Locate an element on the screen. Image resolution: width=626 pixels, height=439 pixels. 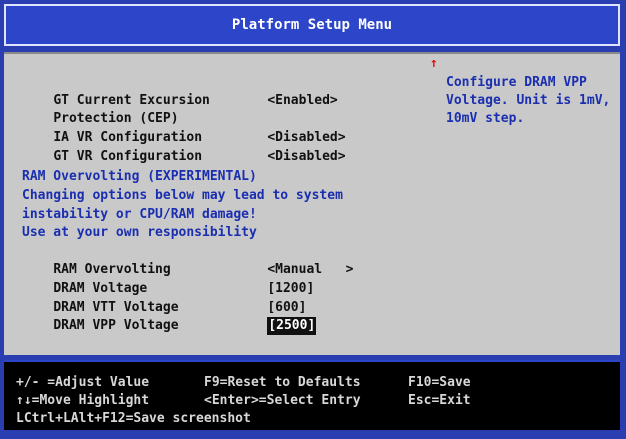
setting-value: <Disabled> is located at coordinates (306, 157).